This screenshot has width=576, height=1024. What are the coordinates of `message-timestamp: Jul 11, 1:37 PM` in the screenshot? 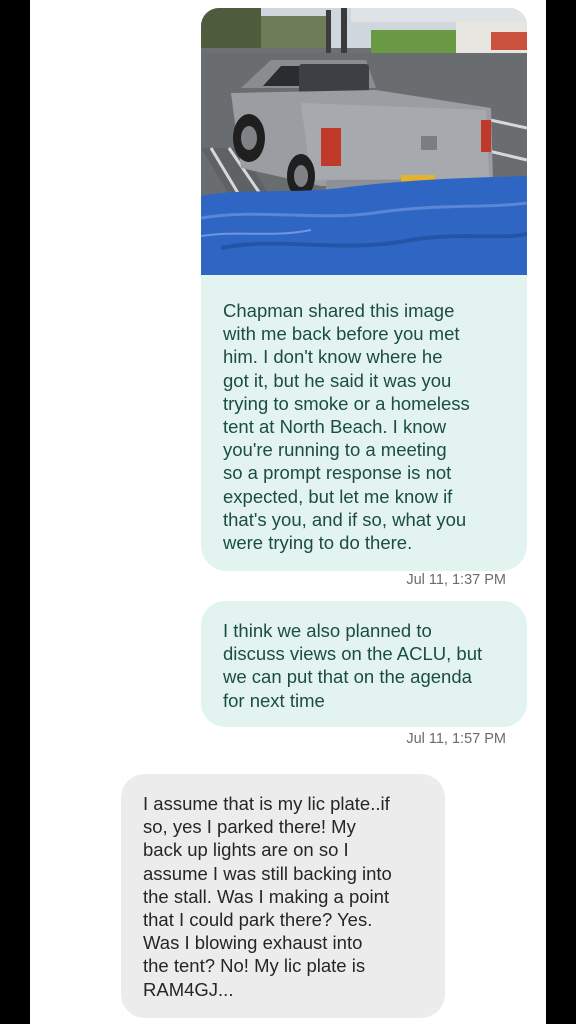 It's located at (456, 580).